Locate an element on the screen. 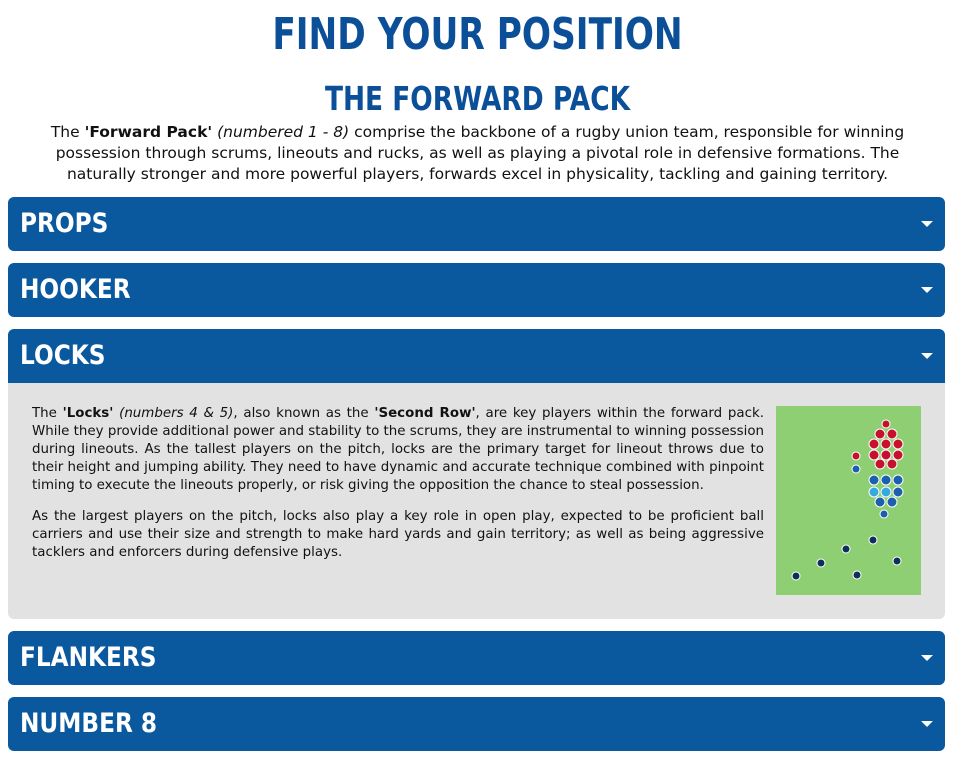 Image resolution: width=955 pixels, height=761 pixels. accordion-props: PROPS is located at coordinates (476, 224).